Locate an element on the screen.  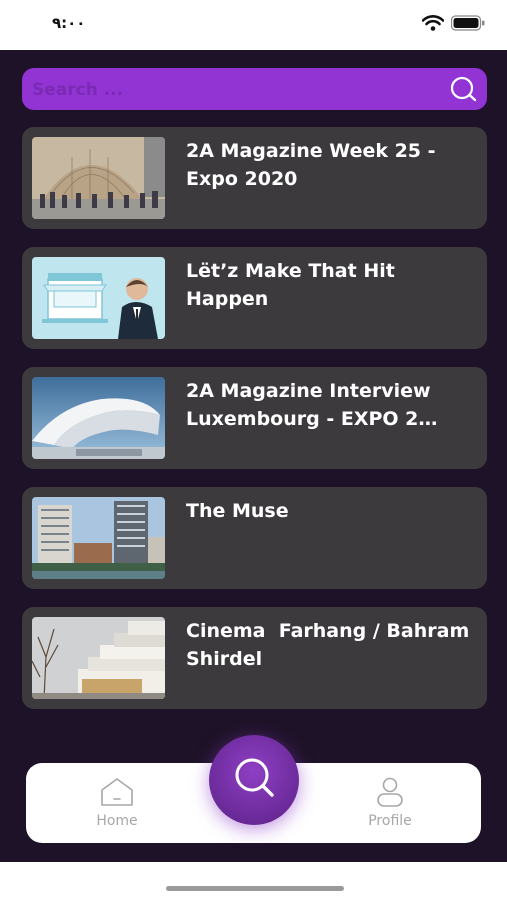
article-card: 2A Magazine Week 25 - Expo 2020 is located at coordinates (254, 178).